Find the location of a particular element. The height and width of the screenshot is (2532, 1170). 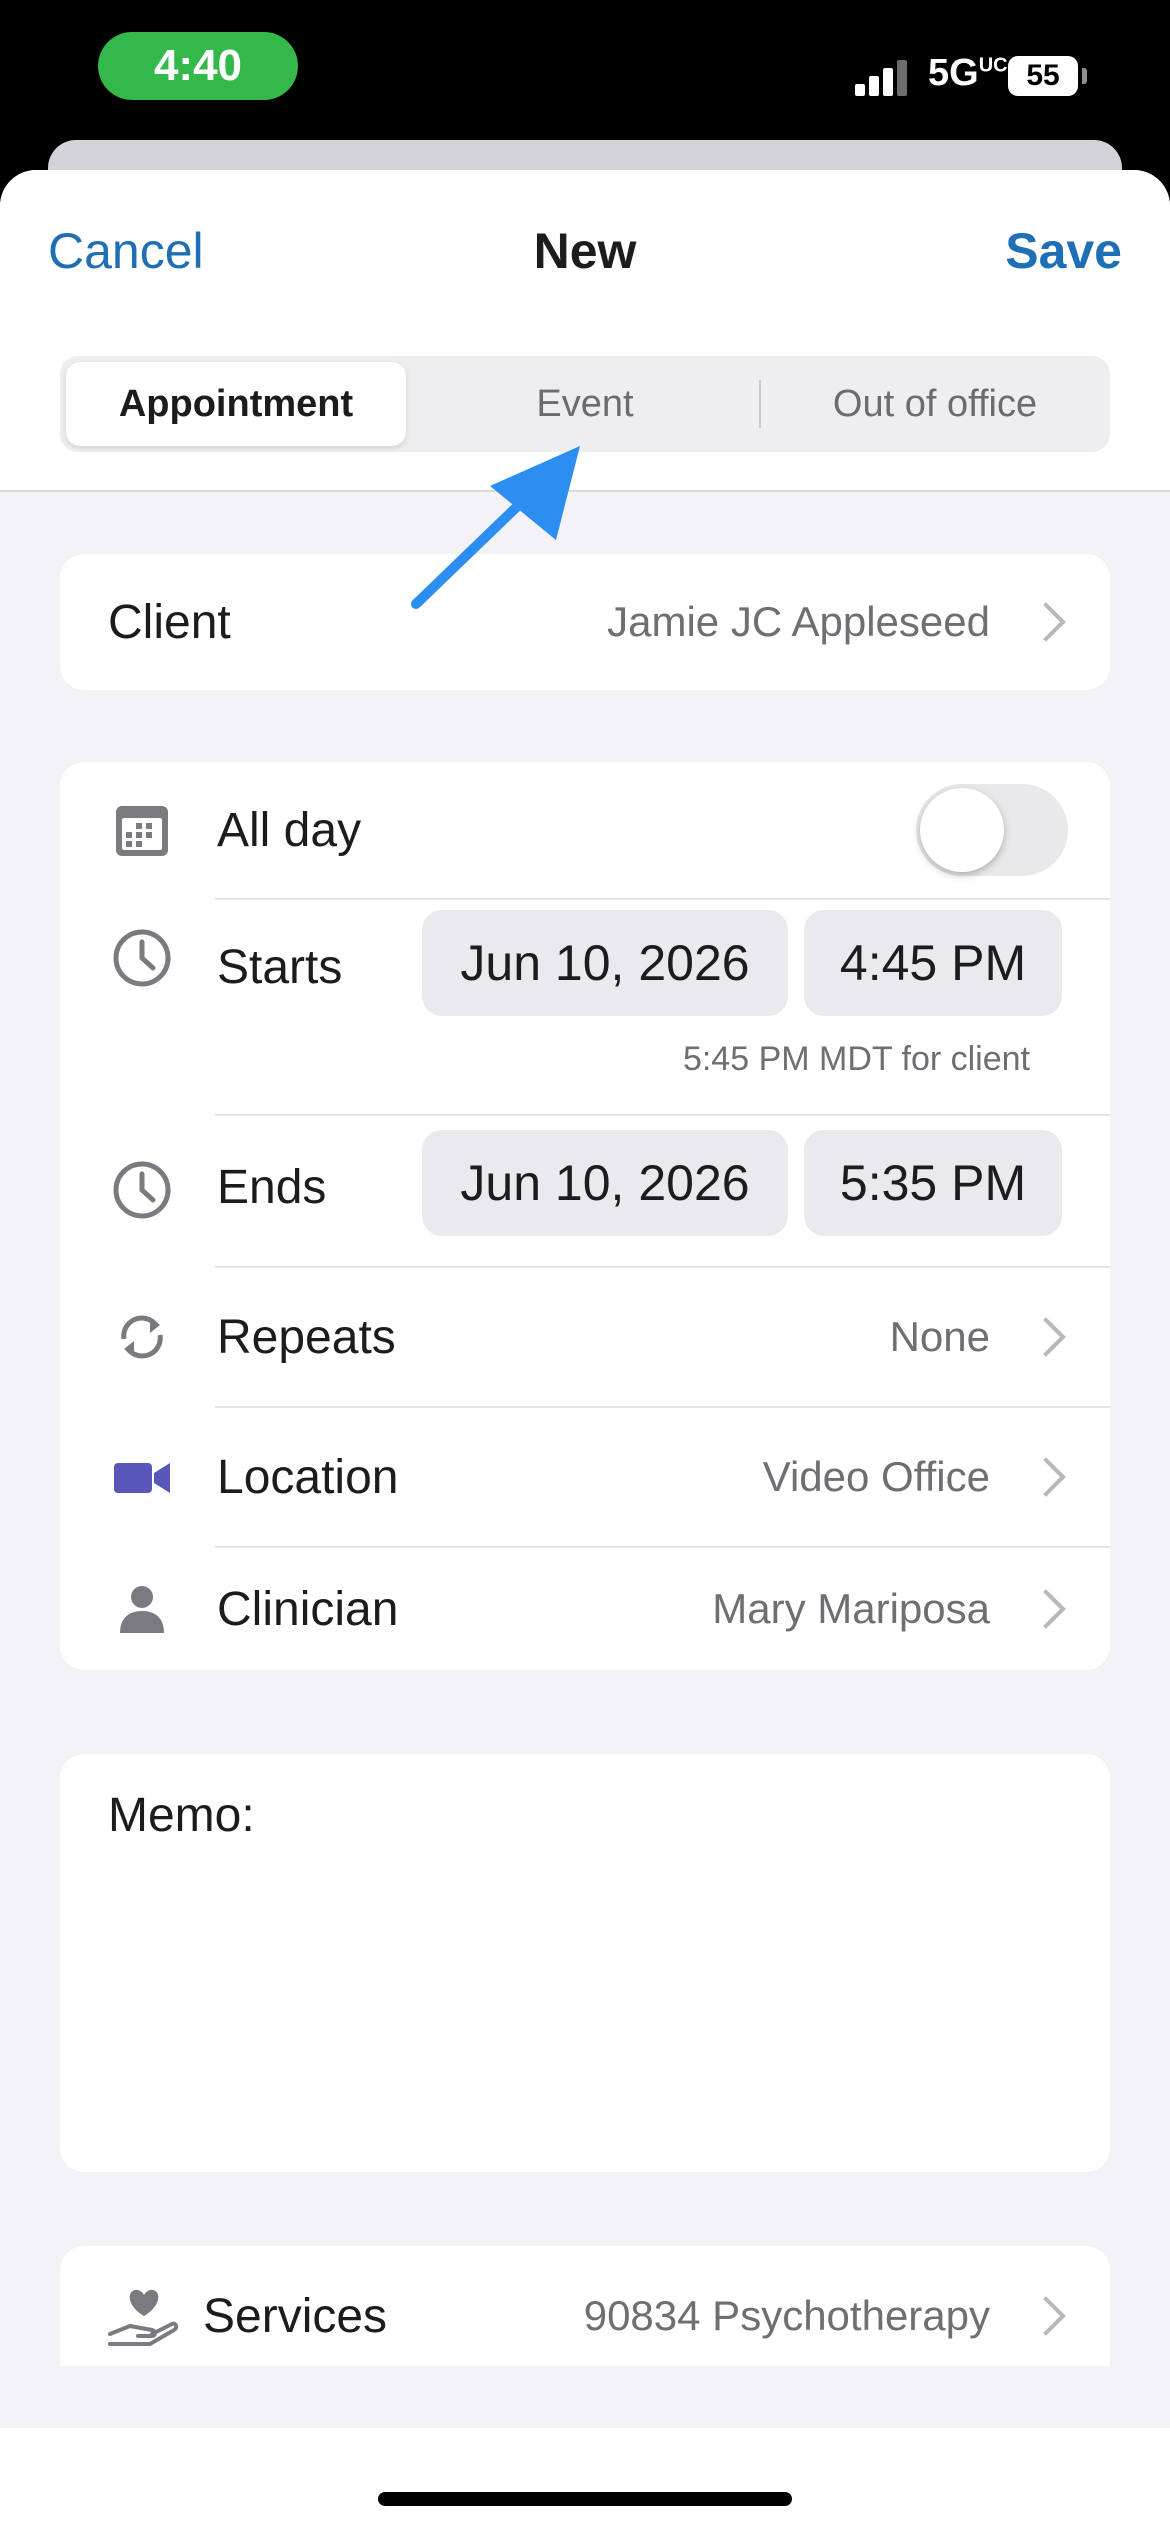

ends-label: Ends is located at coordinates (272, 1187).